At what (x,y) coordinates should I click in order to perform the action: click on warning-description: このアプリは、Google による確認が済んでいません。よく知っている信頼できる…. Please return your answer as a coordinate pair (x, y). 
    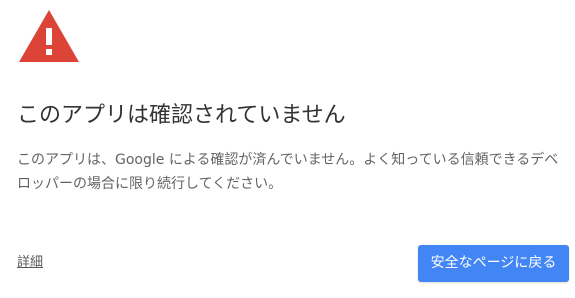
    Looking at the image, I should click on (288, 172).